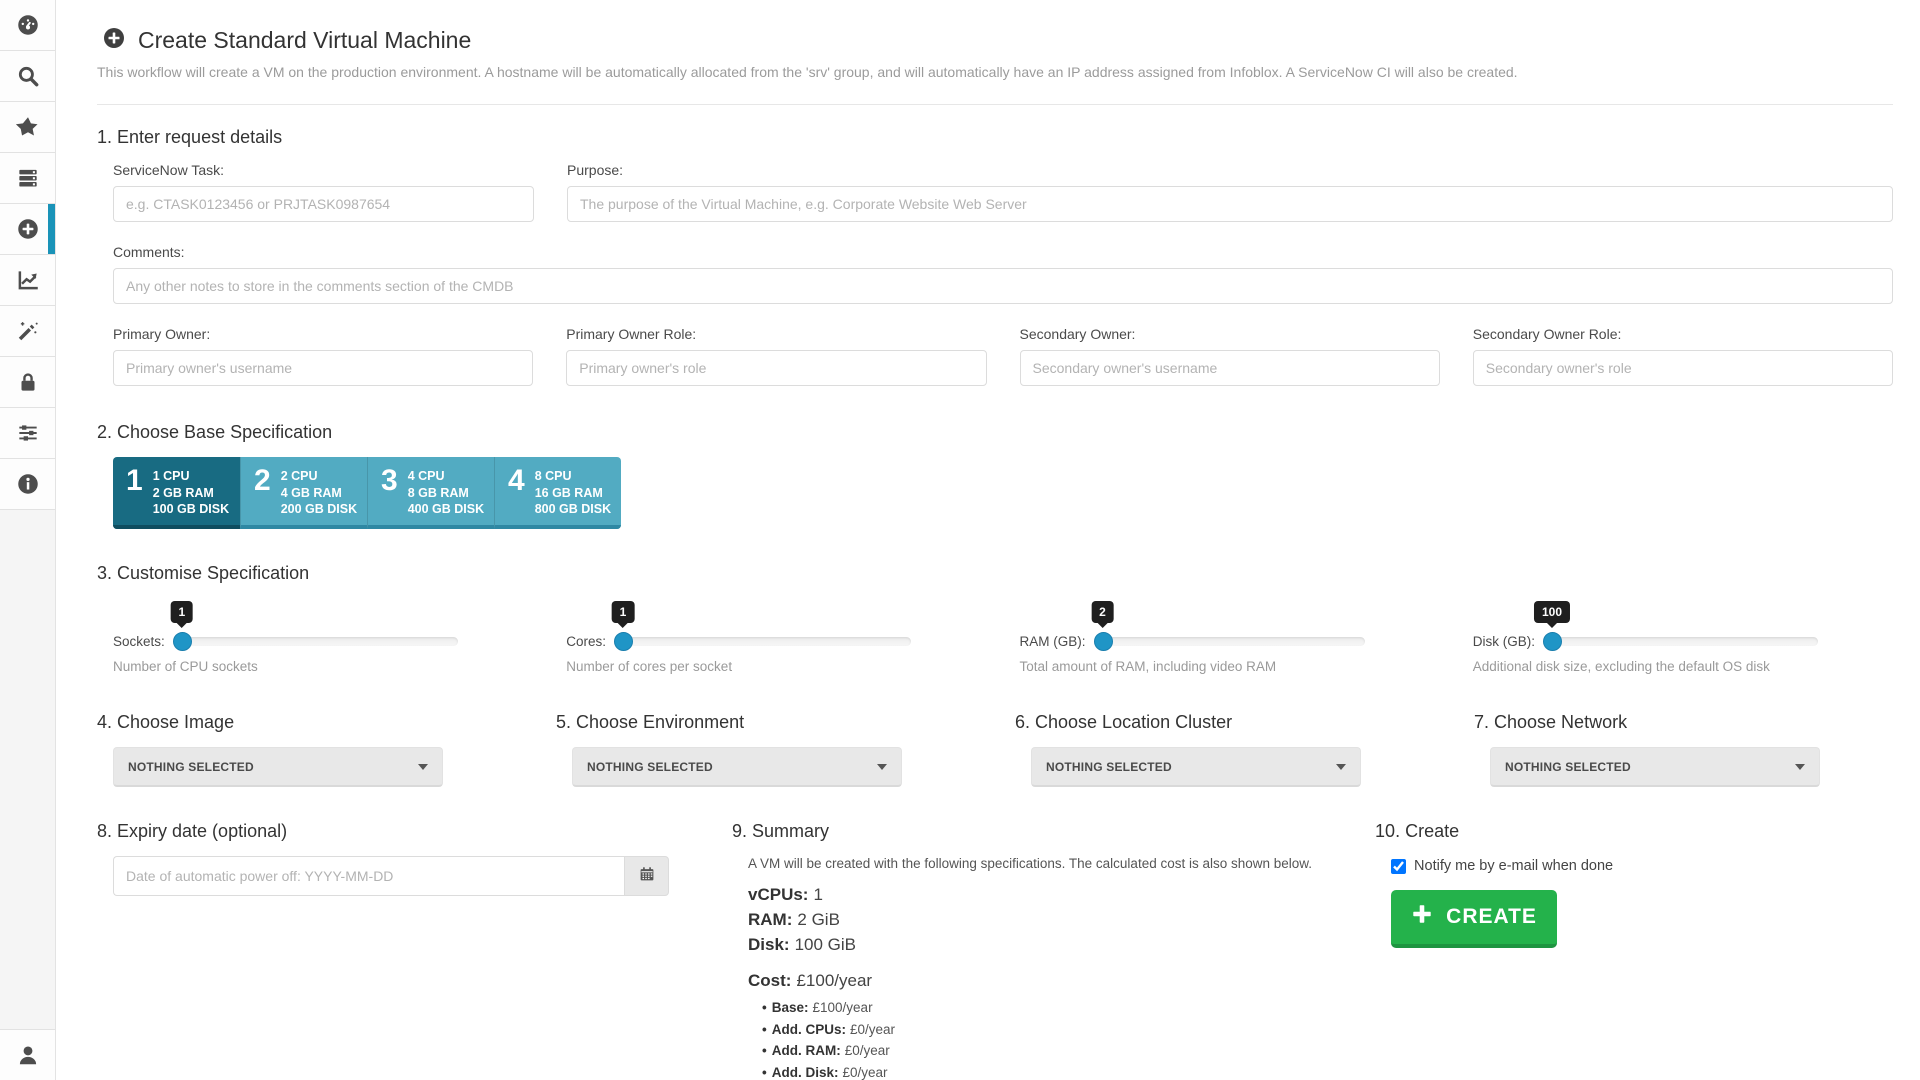  Describe the element at coordinates (27, 484) in the screenshot. I see `sidebar-item-info` at that location.